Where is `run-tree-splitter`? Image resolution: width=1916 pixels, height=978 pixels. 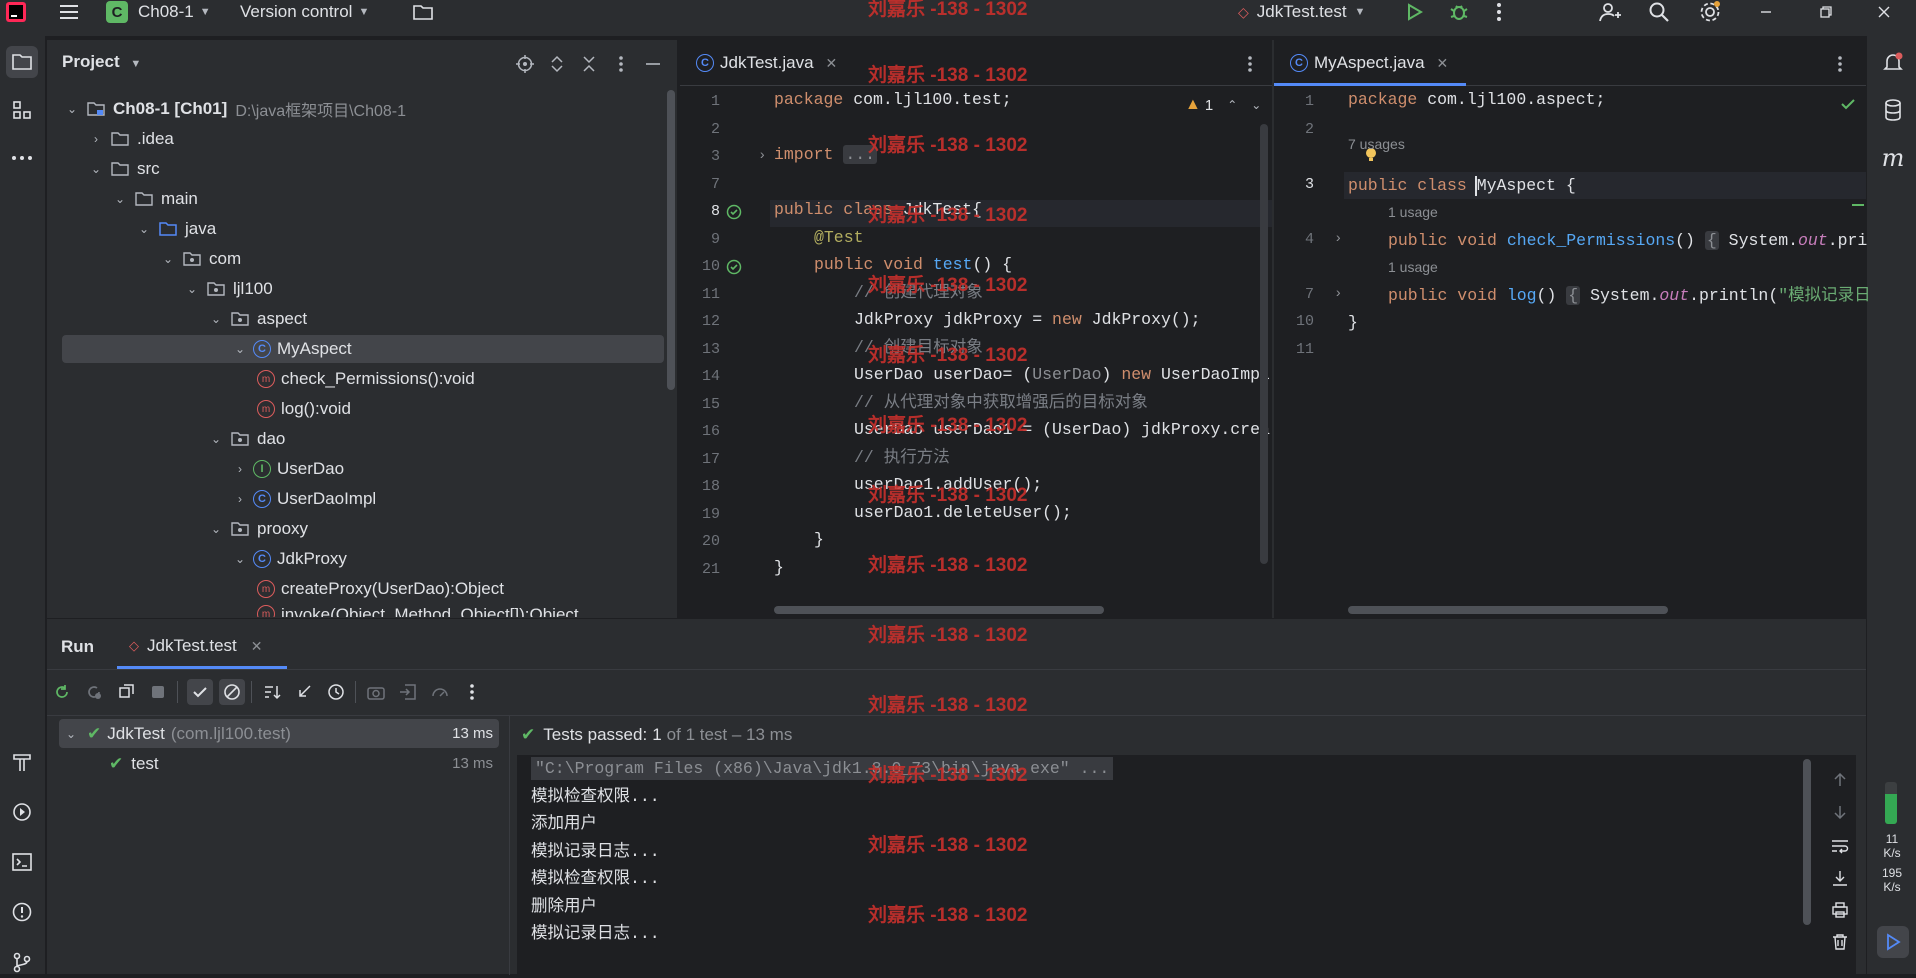
run-tree-splitter is located at coordinates (509, 845).